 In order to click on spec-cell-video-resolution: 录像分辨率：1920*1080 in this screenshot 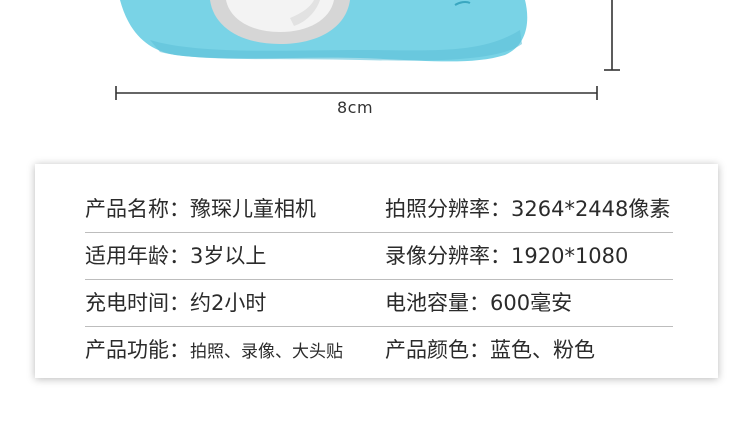, I will do `click(506, 256)`.